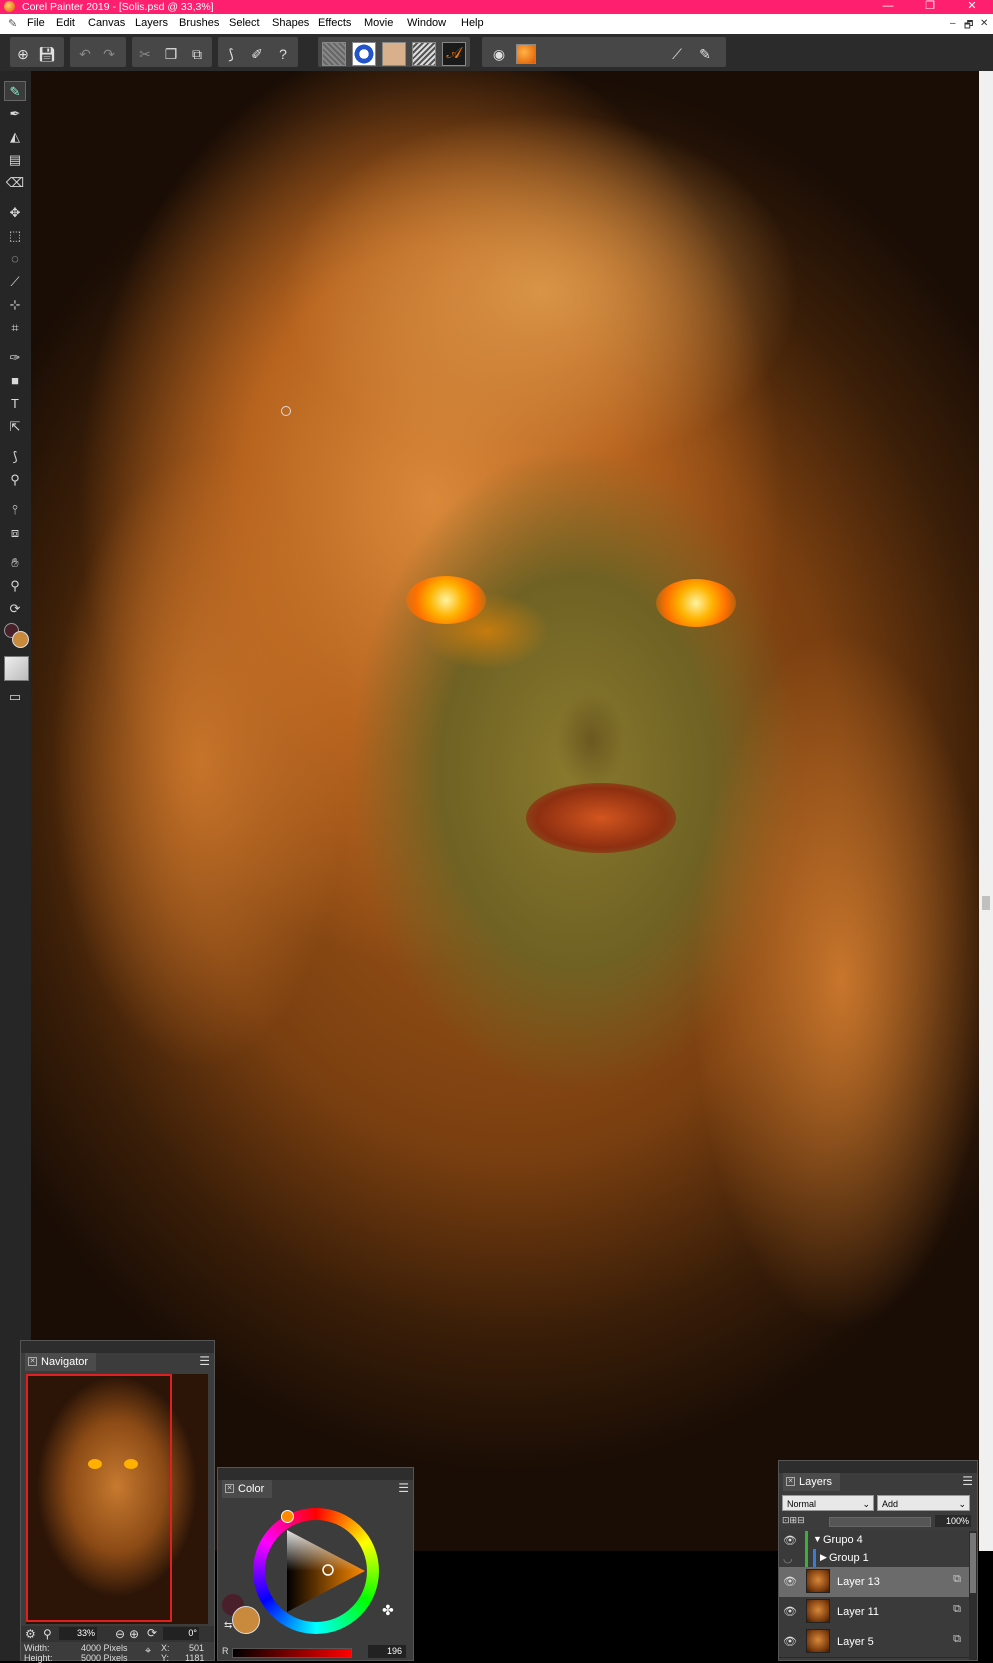 The image size is (993, 1663). Describe the element at coordinates (930, 7) in the screenshot. I see `restore-window-button: ❐` at that location.